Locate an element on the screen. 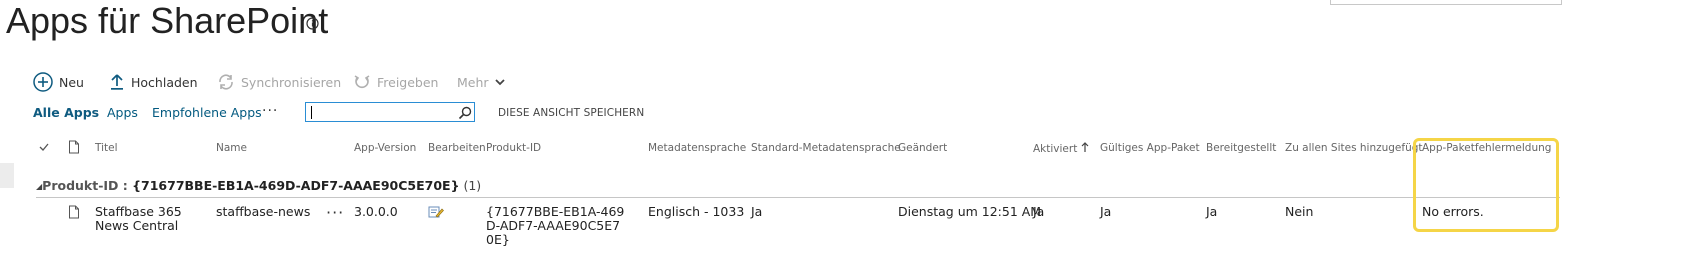 The width and height of the screenshot is (1693, 261). row-menu-button: ··· is located at coordinates (335, 212).